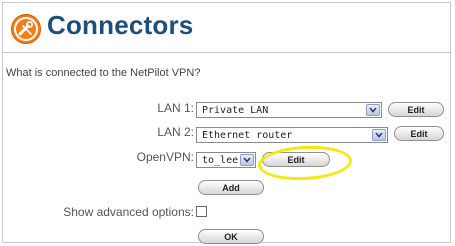 The width and height of the screenshot is (455, 246). I want to click on lan2-select: Ethernet router, so click(292, 135).